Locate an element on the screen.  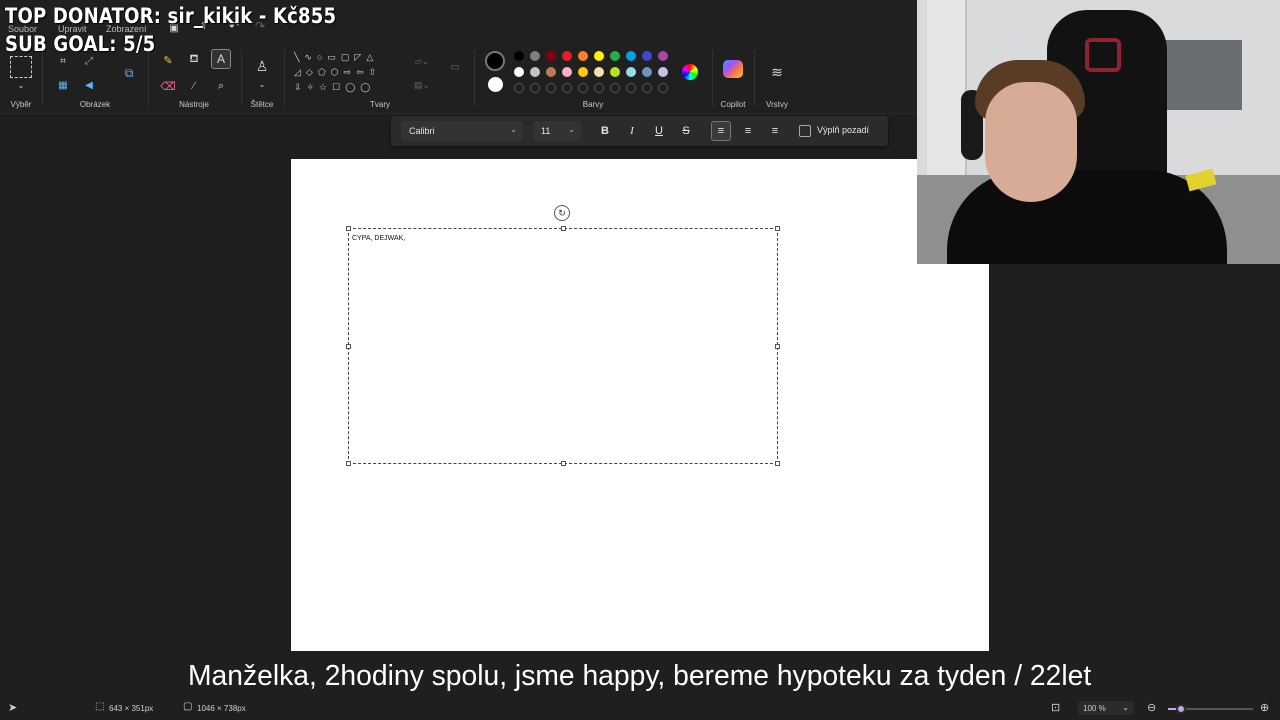
eraser-icon: ⌫ is located at coordinates (168, 86).